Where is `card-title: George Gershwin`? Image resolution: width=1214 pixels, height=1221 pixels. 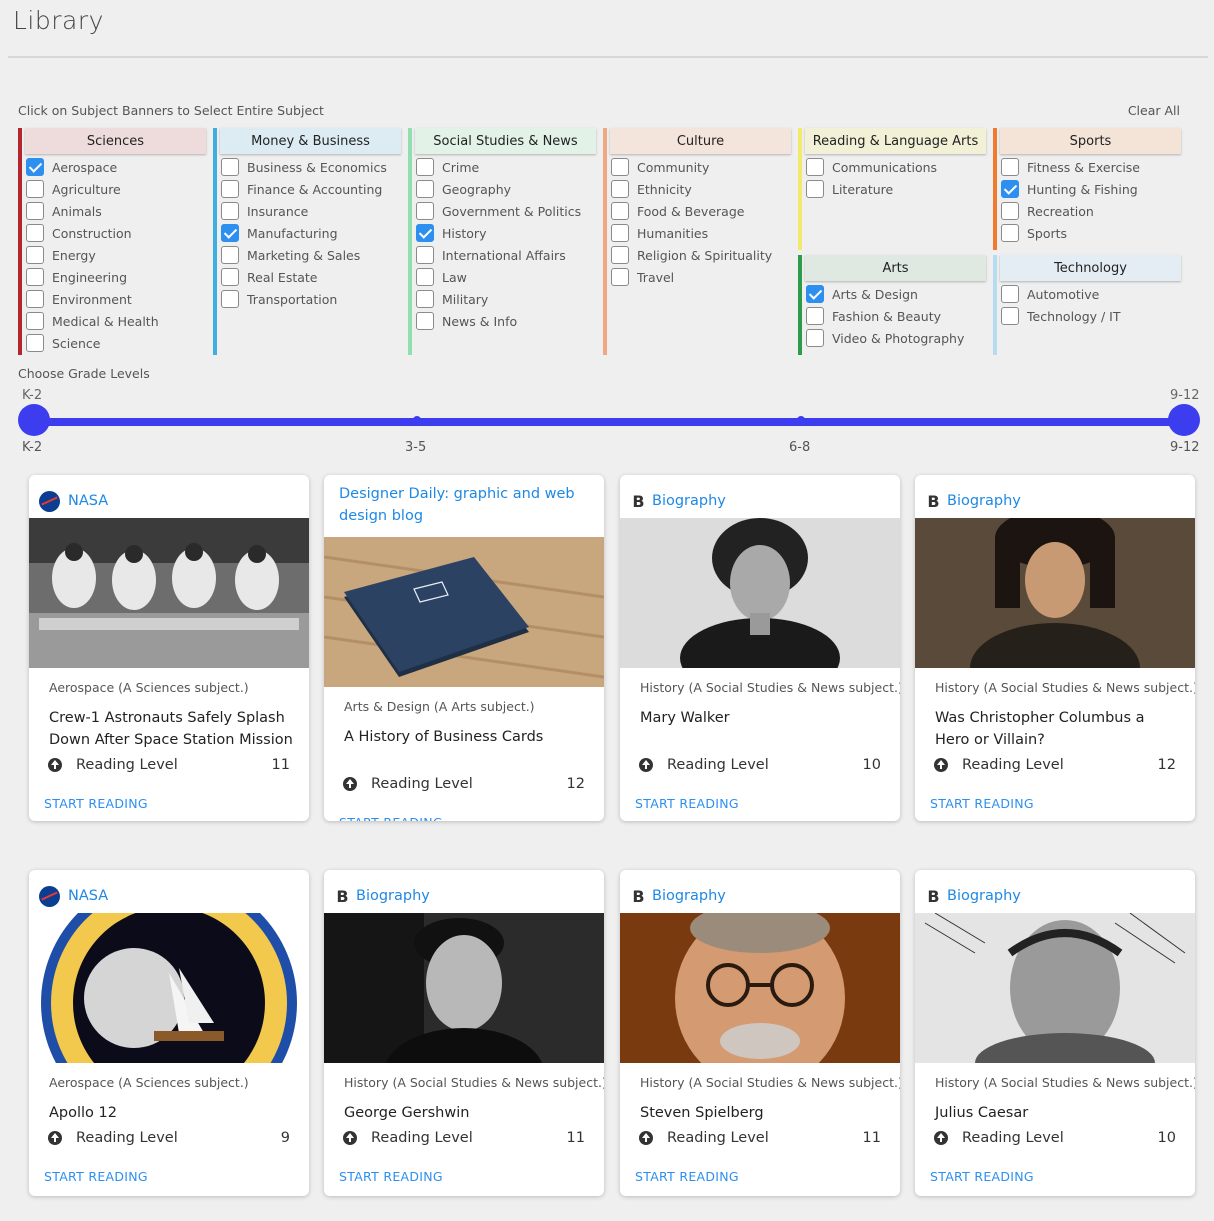
card-title: George Gershwin is located at coordinates (466, 1113).